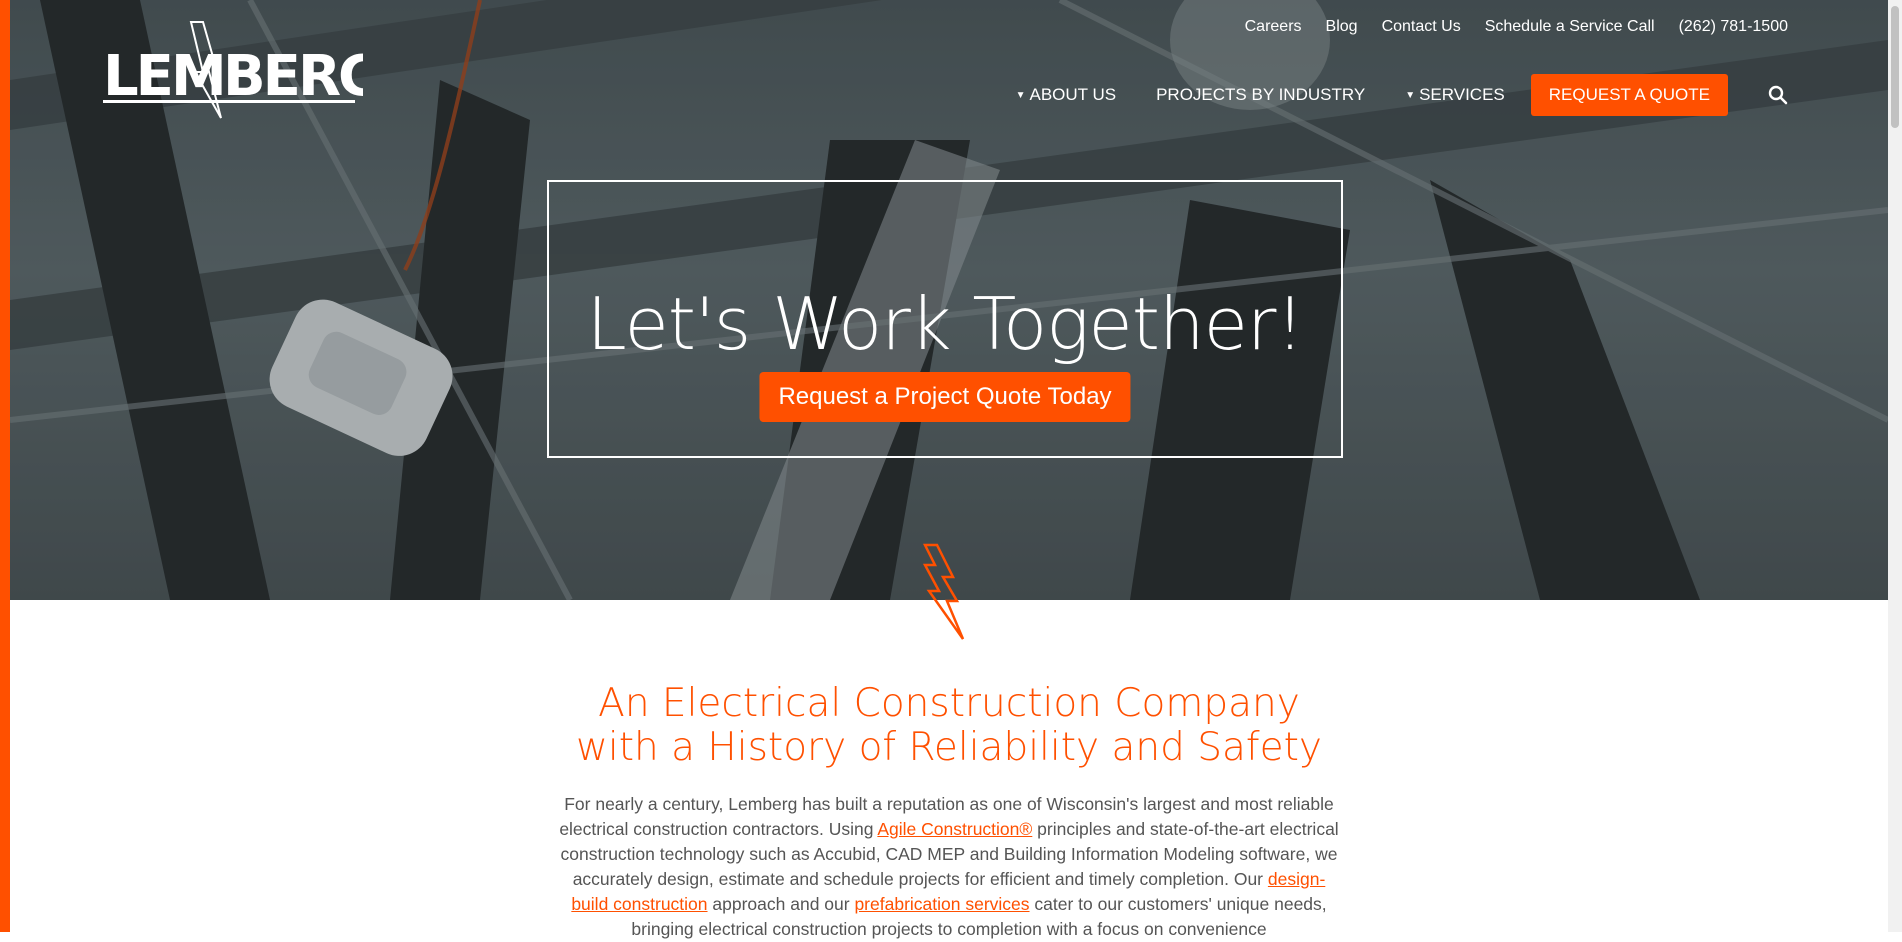 Image resolution: width=1902 pixels, height=942 pixels. What do you see at coordinates (949, 703) in the screenshot?
I see `section-title-line1: An Electrical Construction Company` at bounding box center [949, 703].